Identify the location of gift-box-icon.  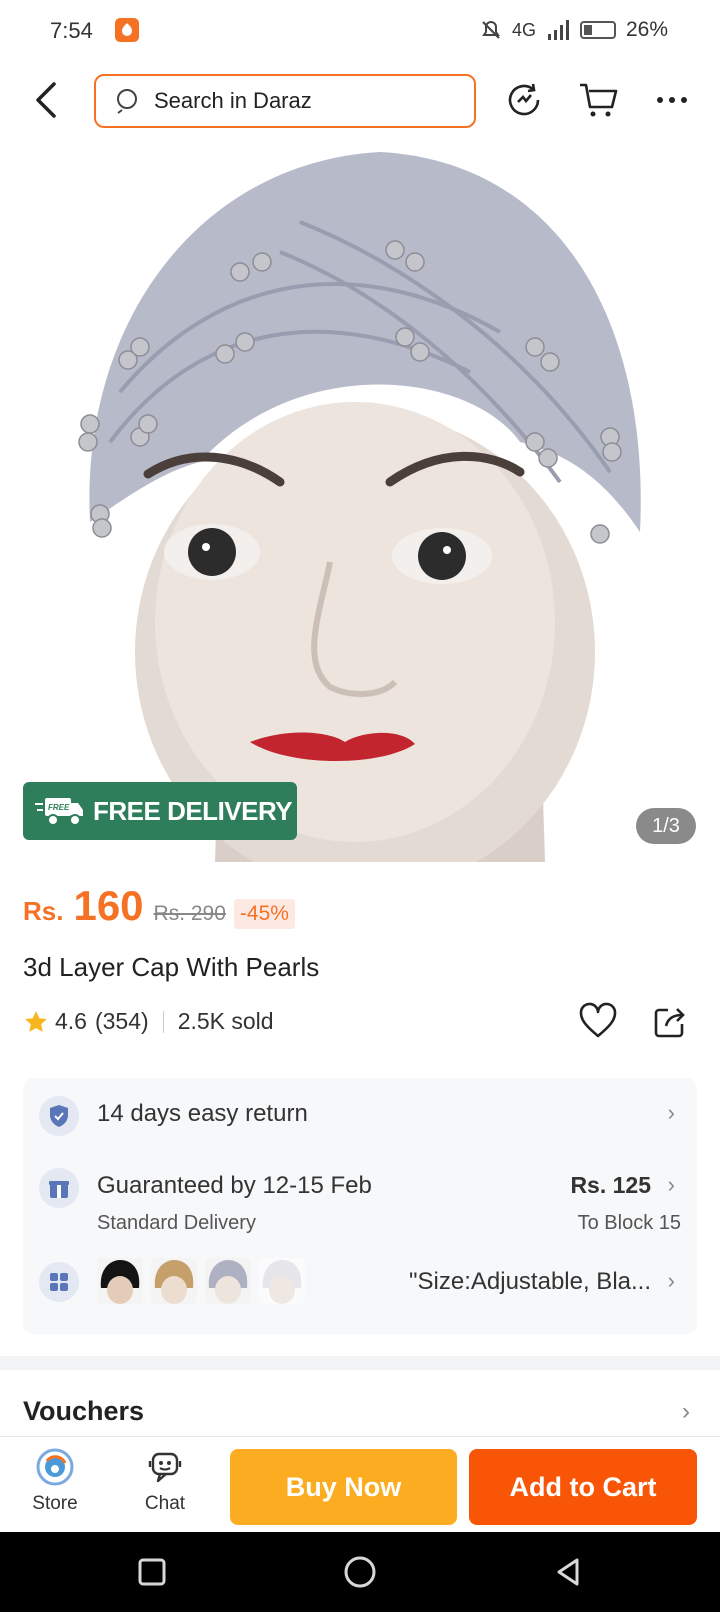
(59, 1188).